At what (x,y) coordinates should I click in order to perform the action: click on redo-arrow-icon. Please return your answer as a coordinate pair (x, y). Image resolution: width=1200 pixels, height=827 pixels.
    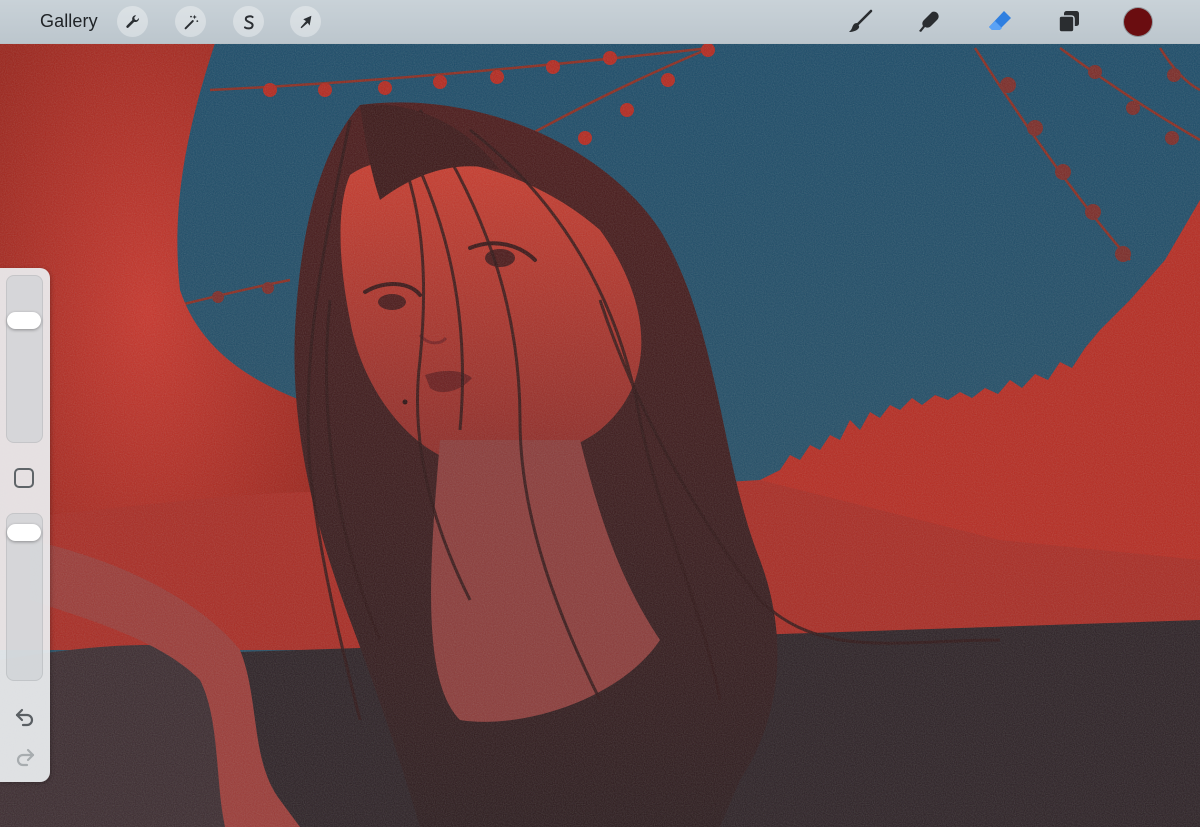
    Looking at the image, I should click on (25, 757).